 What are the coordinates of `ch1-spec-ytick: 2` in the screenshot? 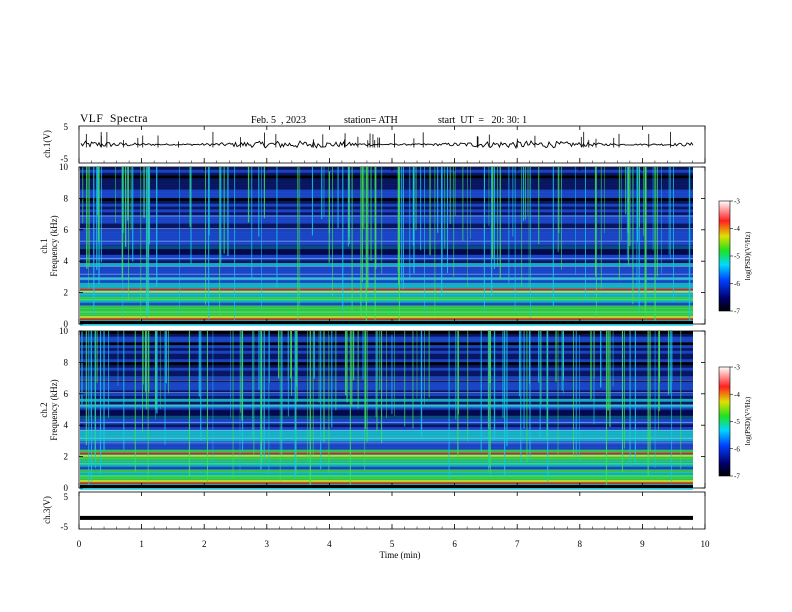 It's located at (66, 293).